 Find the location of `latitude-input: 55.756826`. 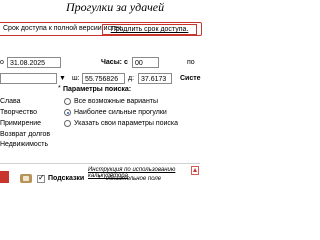

latitude-input: 55.756826 is located at coordinates (103, 78).